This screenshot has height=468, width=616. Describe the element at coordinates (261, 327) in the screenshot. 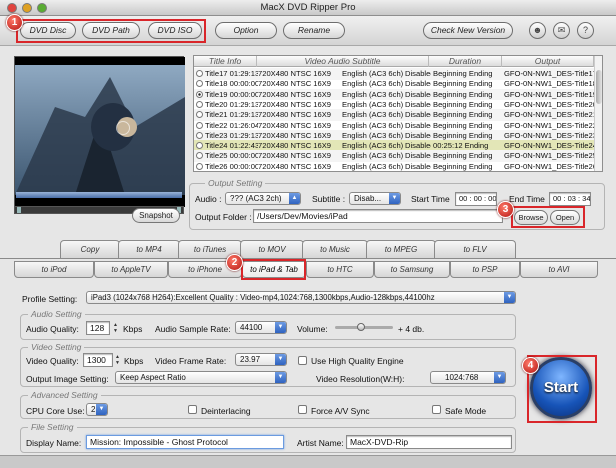

I see `sample-rate-select: 44100 ▼` at that location.